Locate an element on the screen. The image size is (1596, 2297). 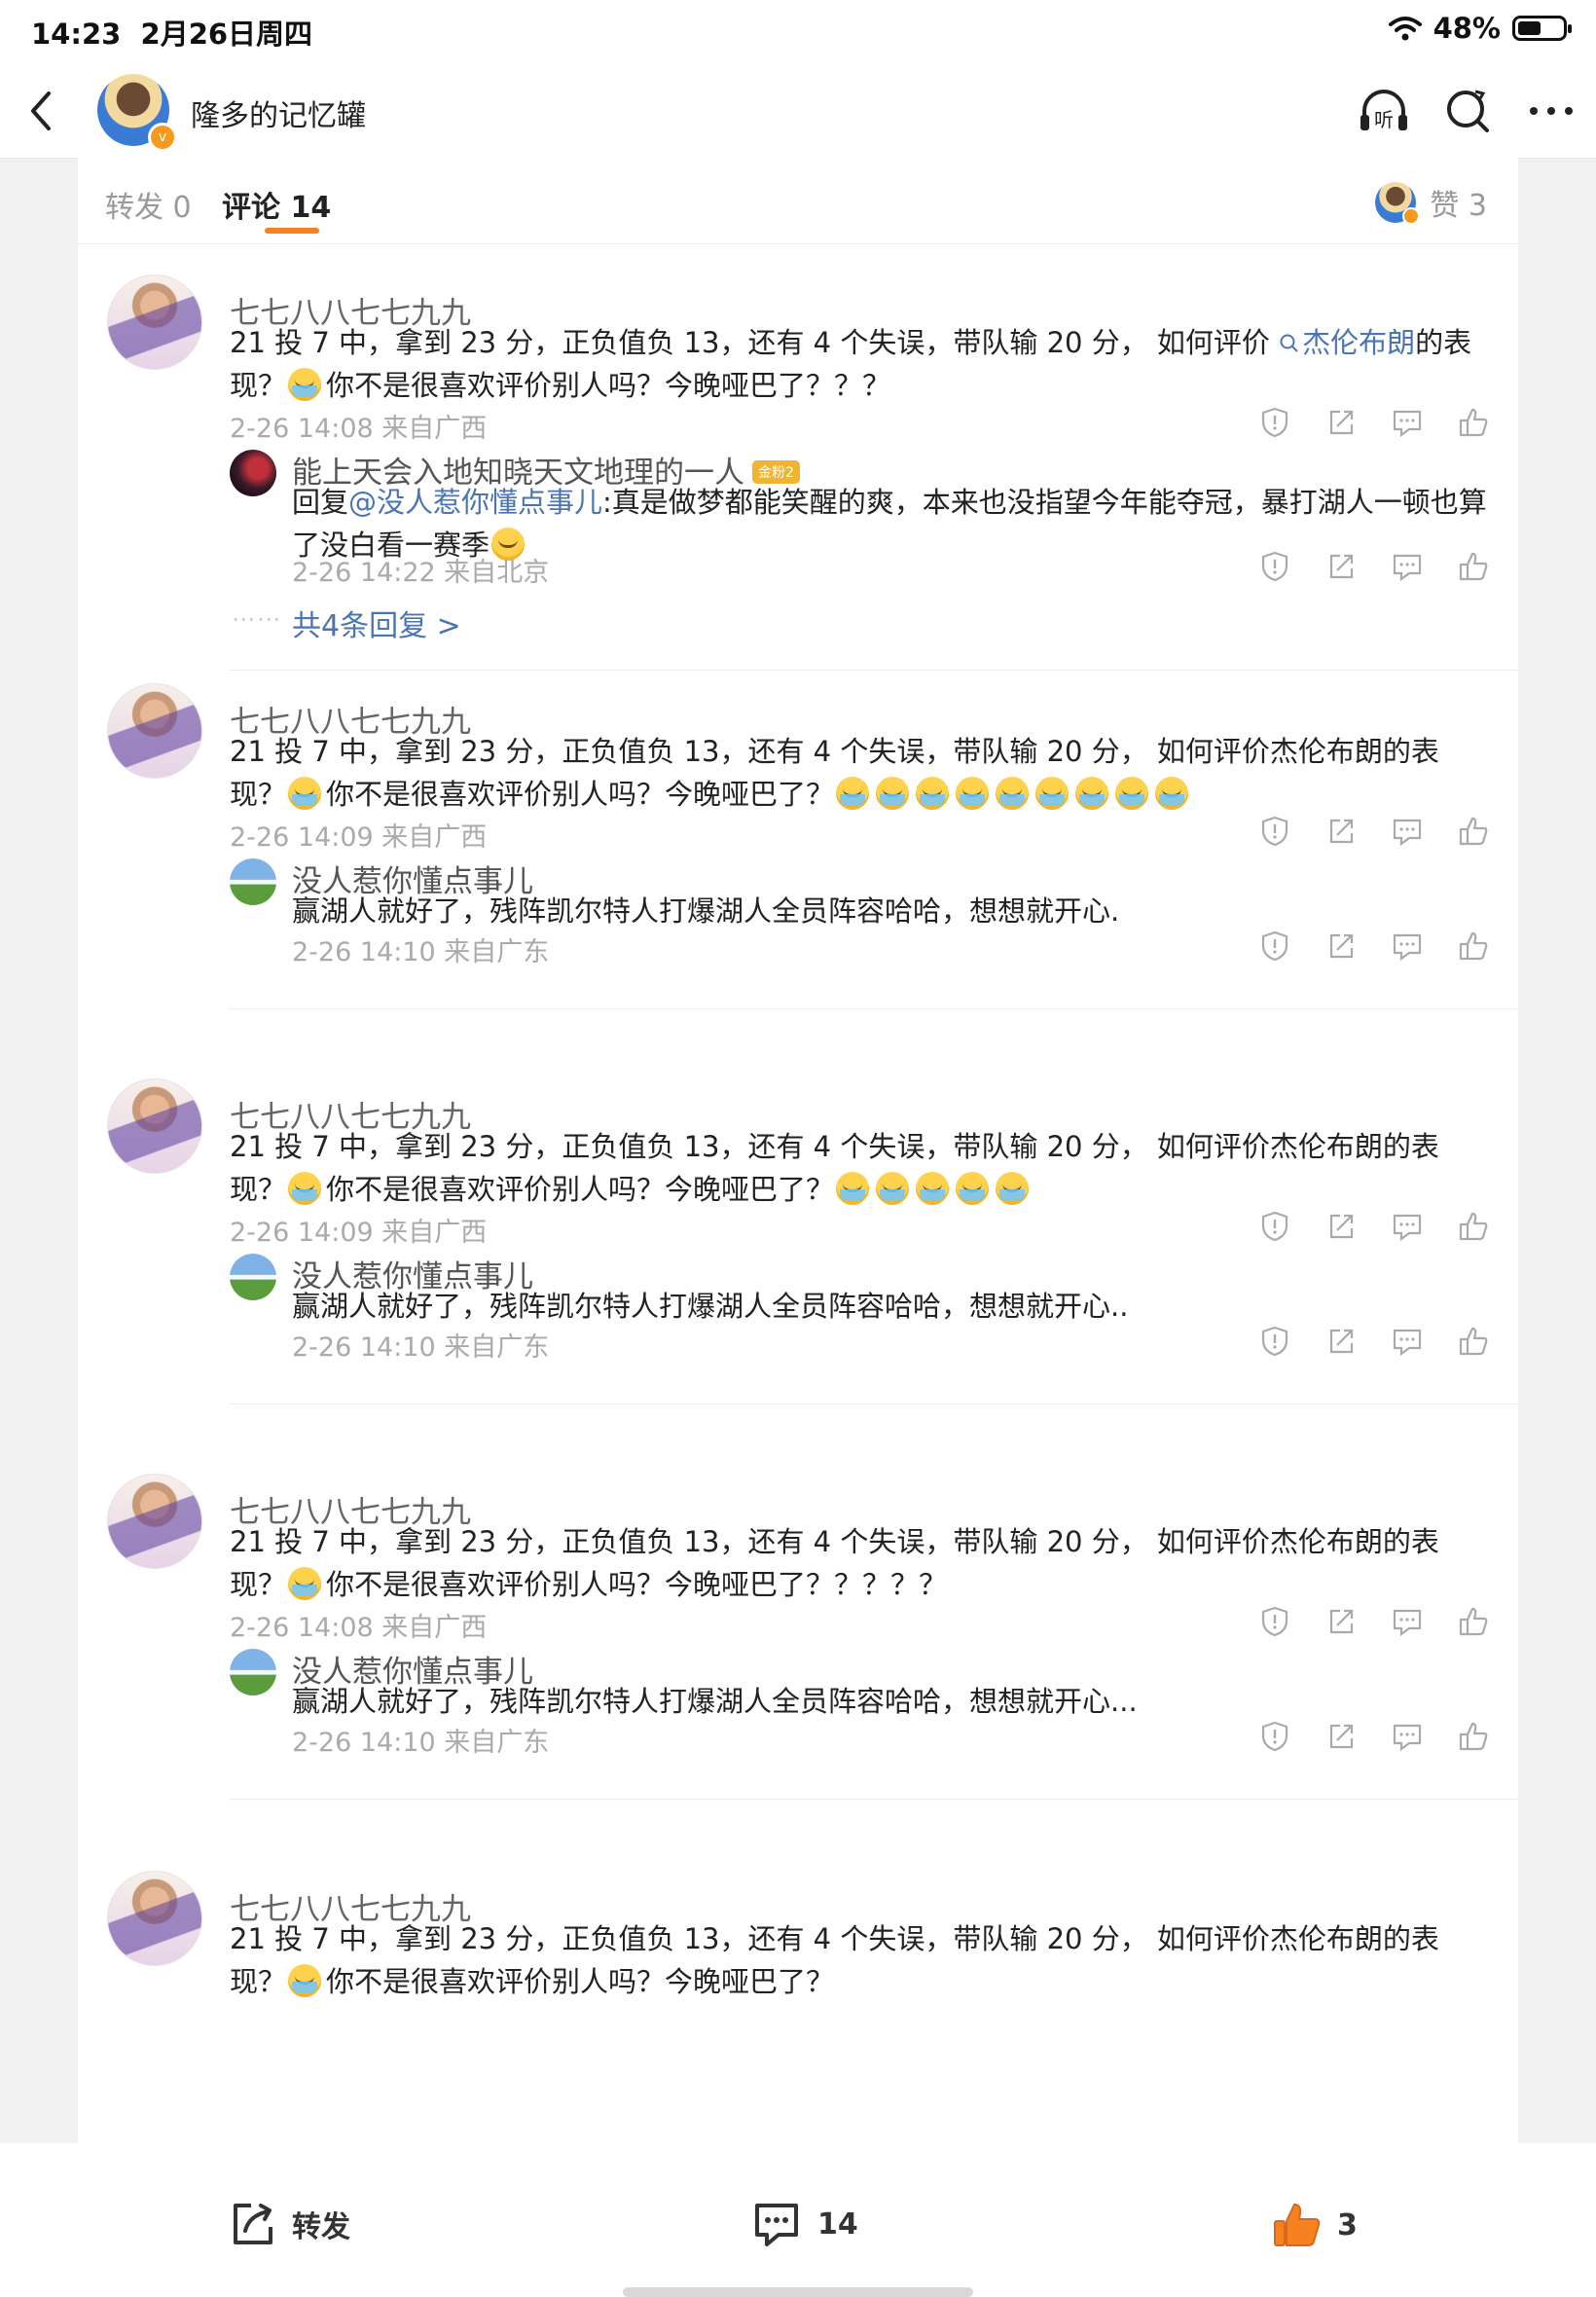
mention-link: @没人惹你懂点事儿 is located at coordinates (475, 503).